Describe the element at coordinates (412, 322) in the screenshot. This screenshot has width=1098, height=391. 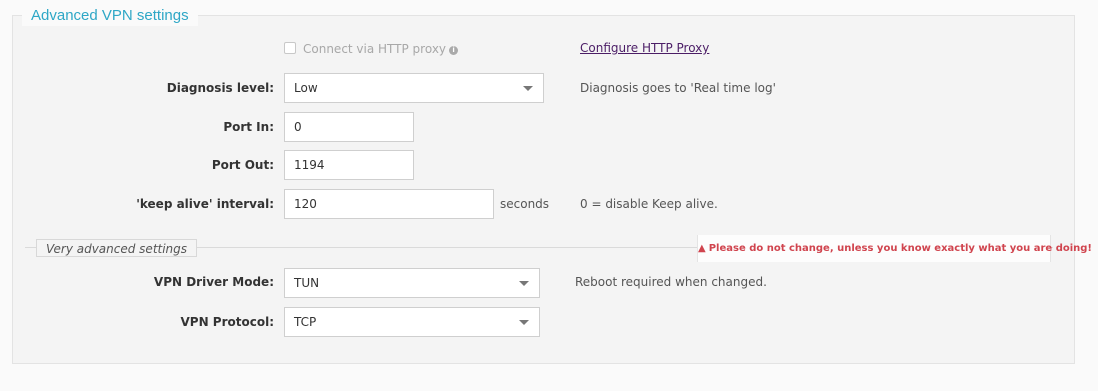
I see `vpn-protocol-select: TCP` at that location.